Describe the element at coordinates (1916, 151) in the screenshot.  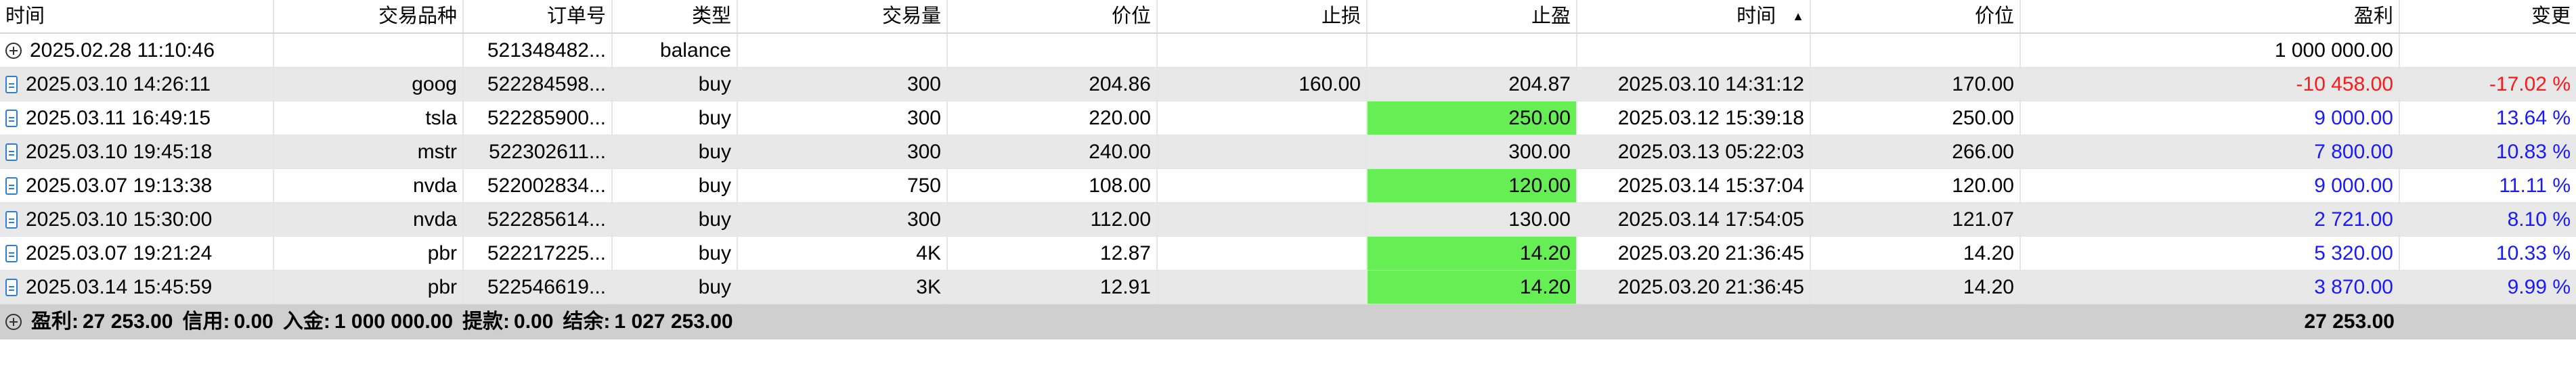
I see `close-price: 266.00` at that location.